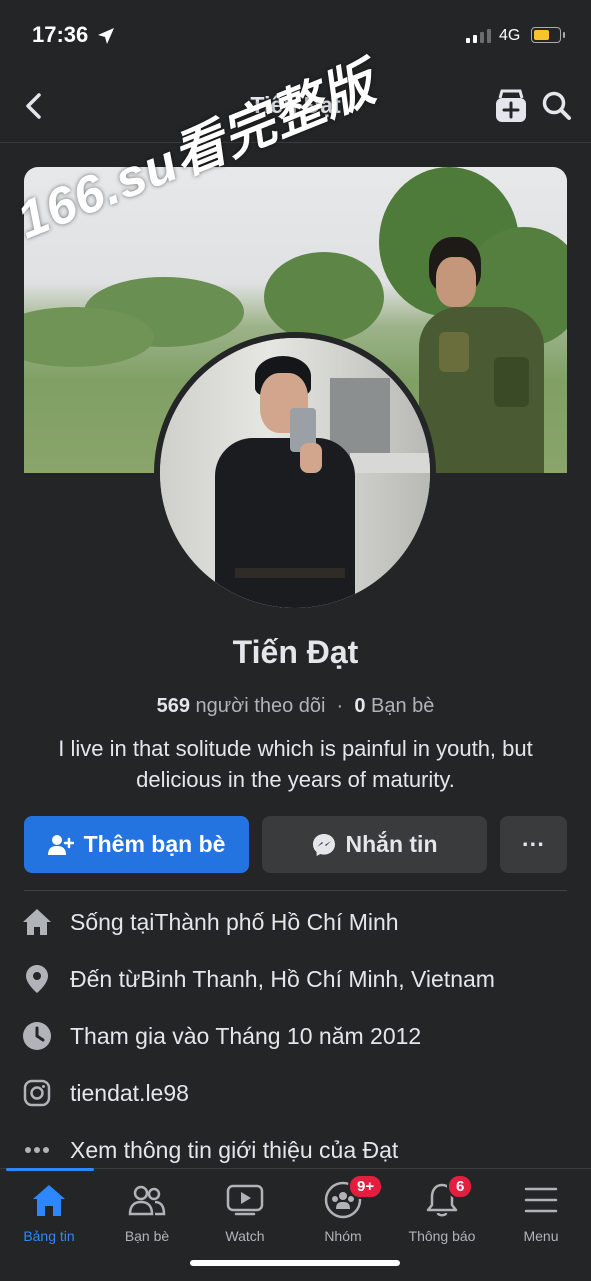 The image size is (591, 1281). Describe the element at coordinates (37, 1093) in the screenshot. I see `instagram-icon` at that location.